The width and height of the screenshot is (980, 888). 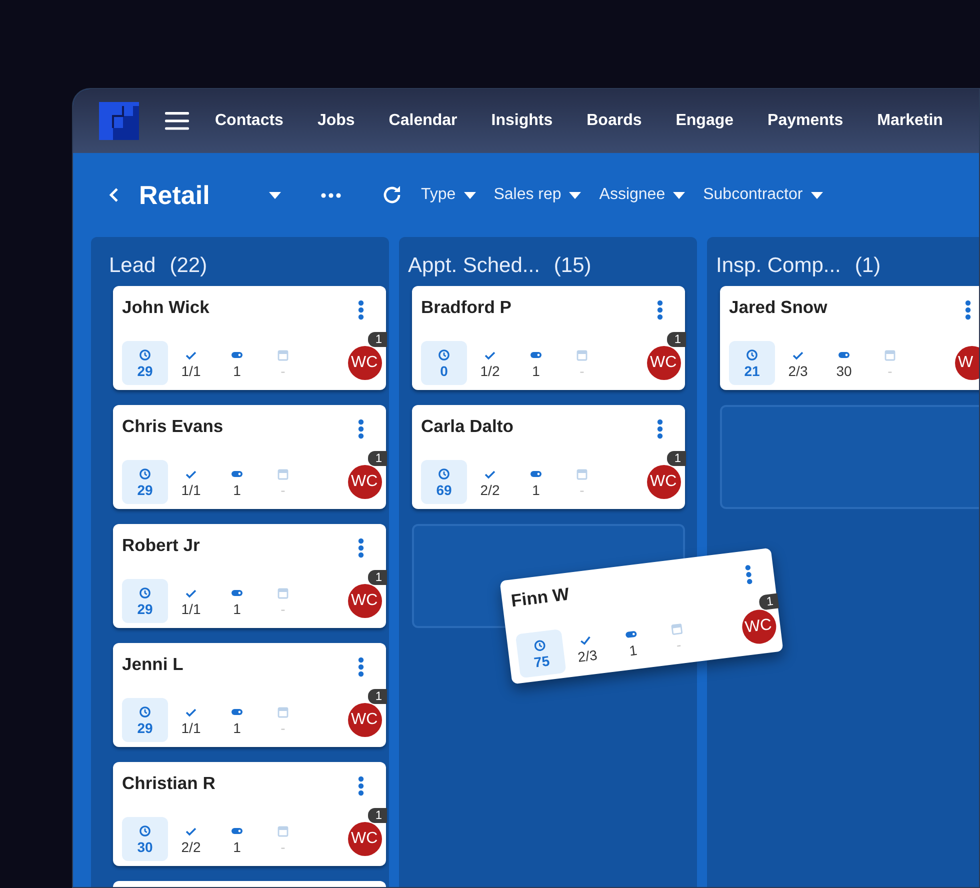 I want to click on lead-card: Robert Jr 29 1/1 1 - WC 1, so click(x=249, y=576).